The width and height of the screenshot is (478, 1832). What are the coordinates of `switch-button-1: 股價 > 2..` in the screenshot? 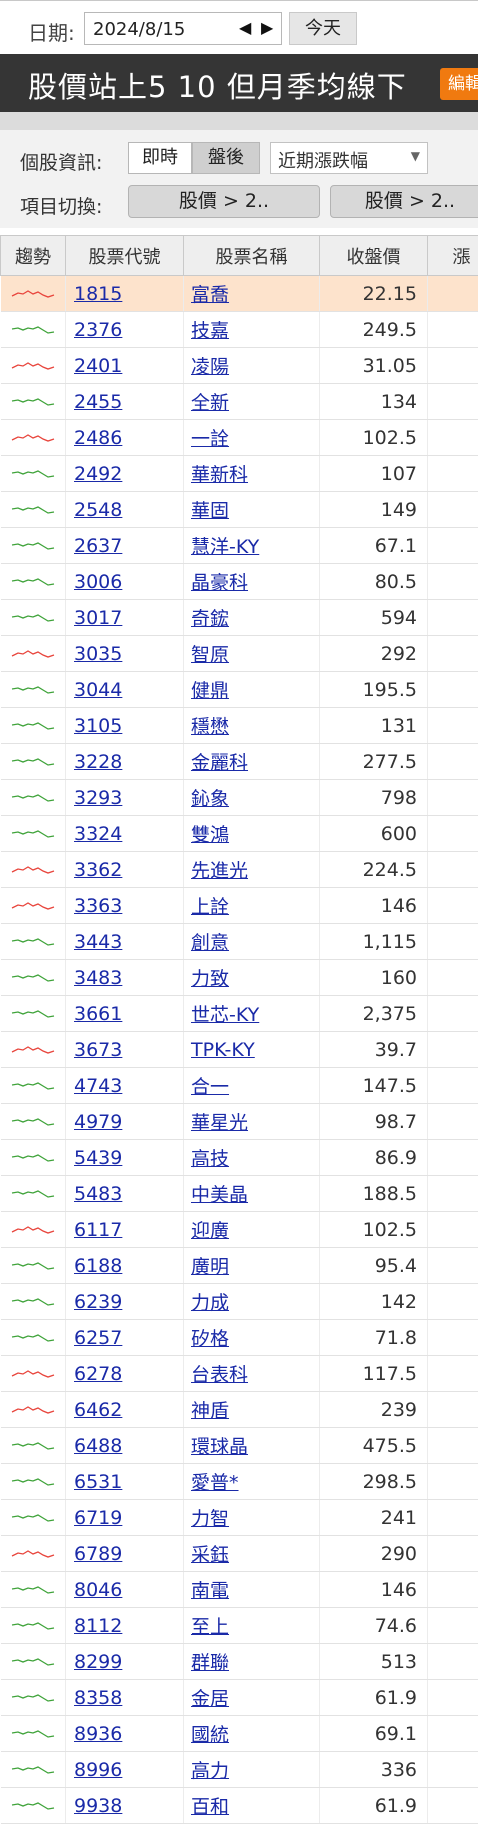 It's located at (224, 201).